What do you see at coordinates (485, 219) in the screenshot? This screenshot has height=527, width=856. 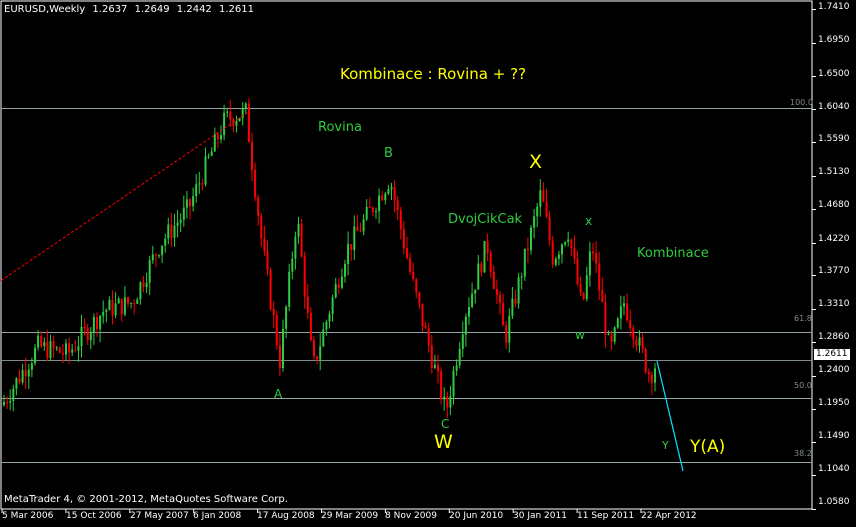 I see `annotation-dvojcikcak: DvojCikCak` at bounding box center [485, 219].